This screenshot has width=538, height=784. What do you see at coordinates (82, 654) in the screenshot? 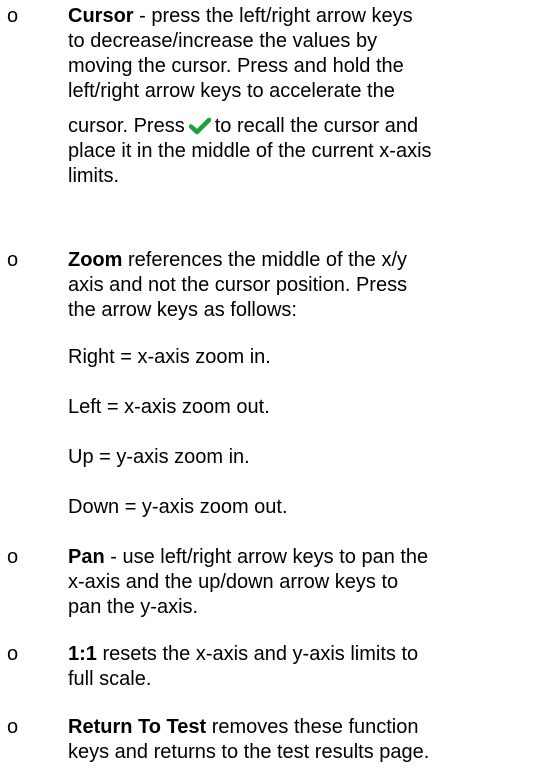
I see `one-to-one-title: 1:1` at bounding box center [82, 654].